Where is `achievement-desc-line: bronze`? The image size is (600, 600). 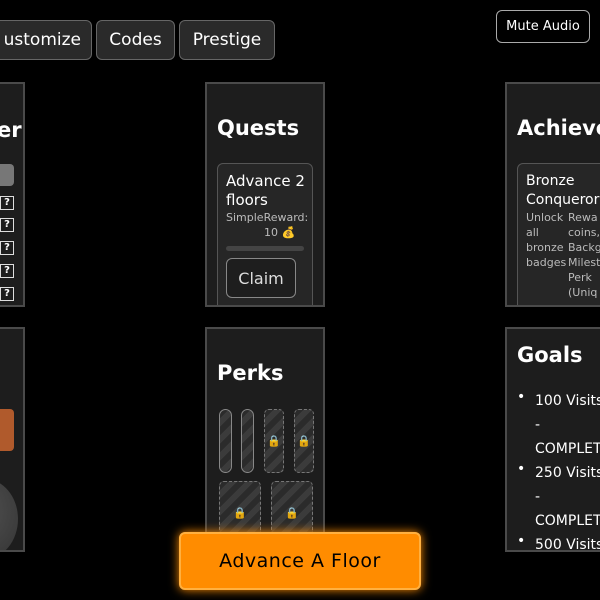 achievement-desc-line: bronze is located at coordinates (545, 247).